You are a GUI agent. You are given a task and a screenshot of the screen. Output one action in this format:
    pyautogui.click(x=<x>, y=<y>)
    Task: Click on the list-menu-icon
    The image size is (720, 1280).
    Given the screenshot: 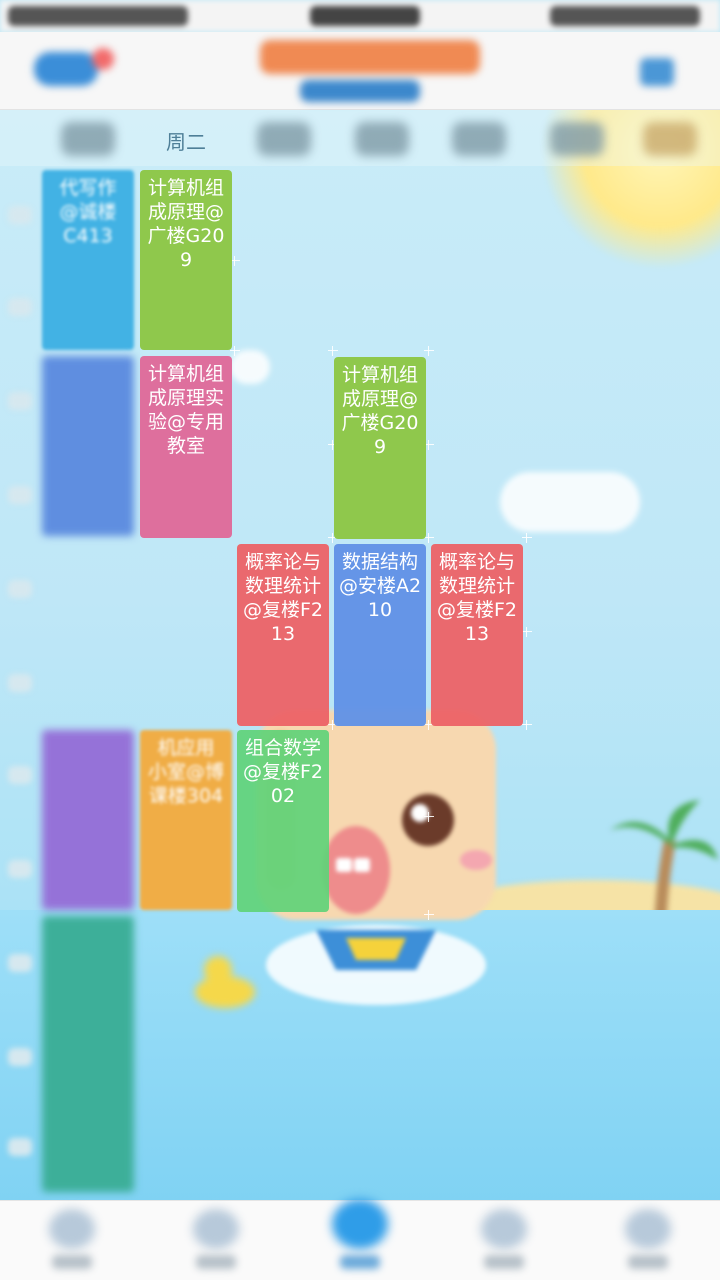 What is the action you would take?
    pyautogui.click(x=657, y=72)
    